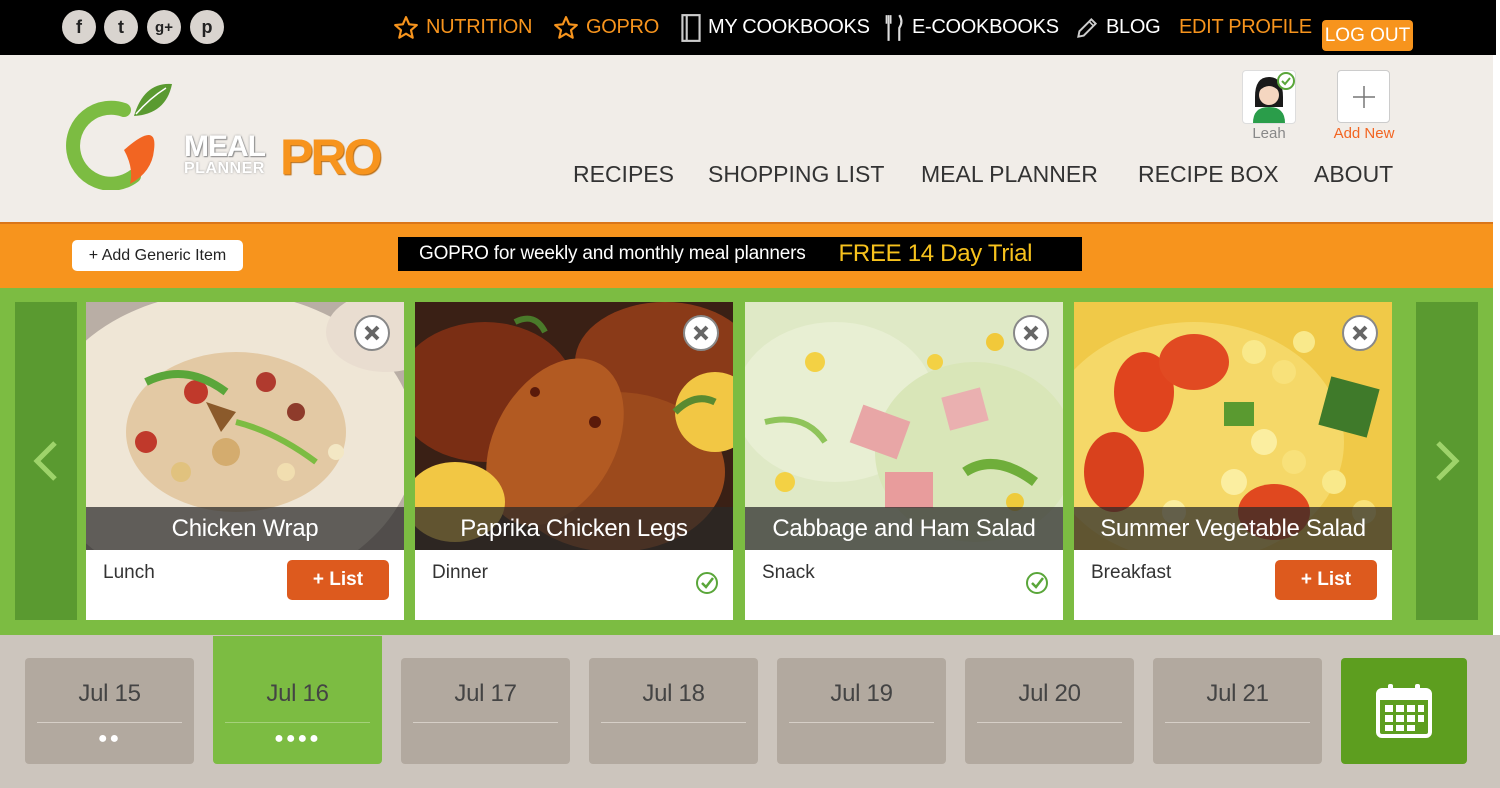 This screenshot has height=788, width=1500. What do you see at coordinates (971, 27) in the screenshot?
I see `nav-e-cookbooks: E-COOKBOOKS` at bounding box center [971, 27].